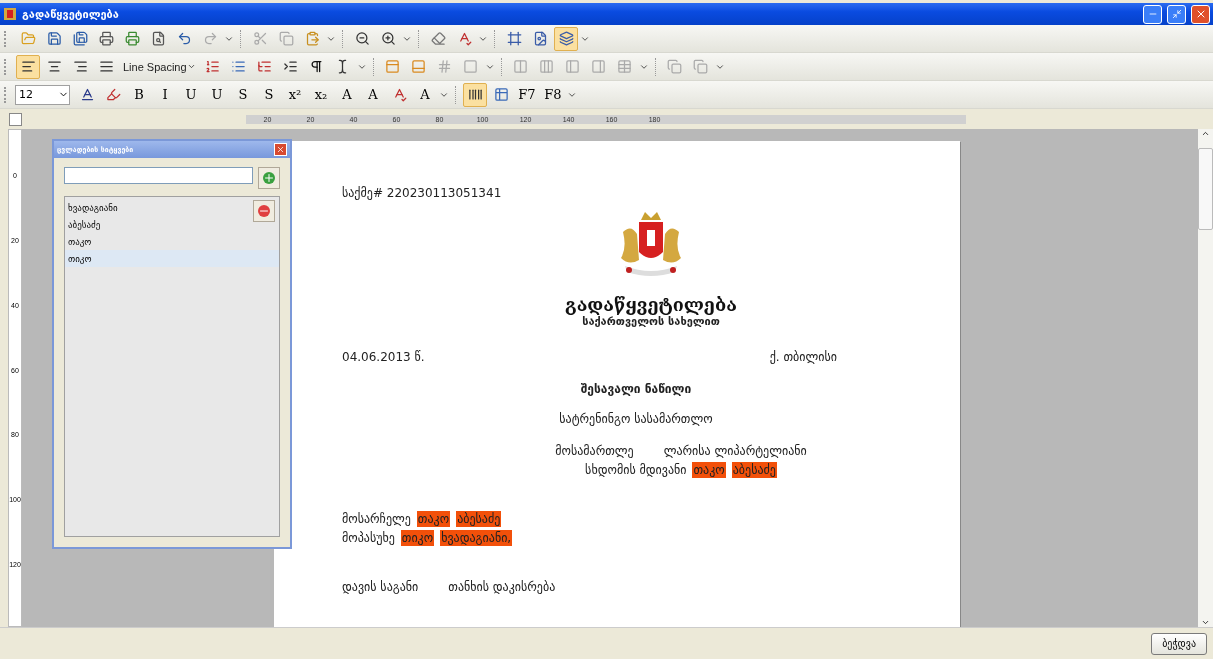  Describe the element at coordinates (368, 537) in the screenshot. I see `document-text: მოპასუხე` at that location.